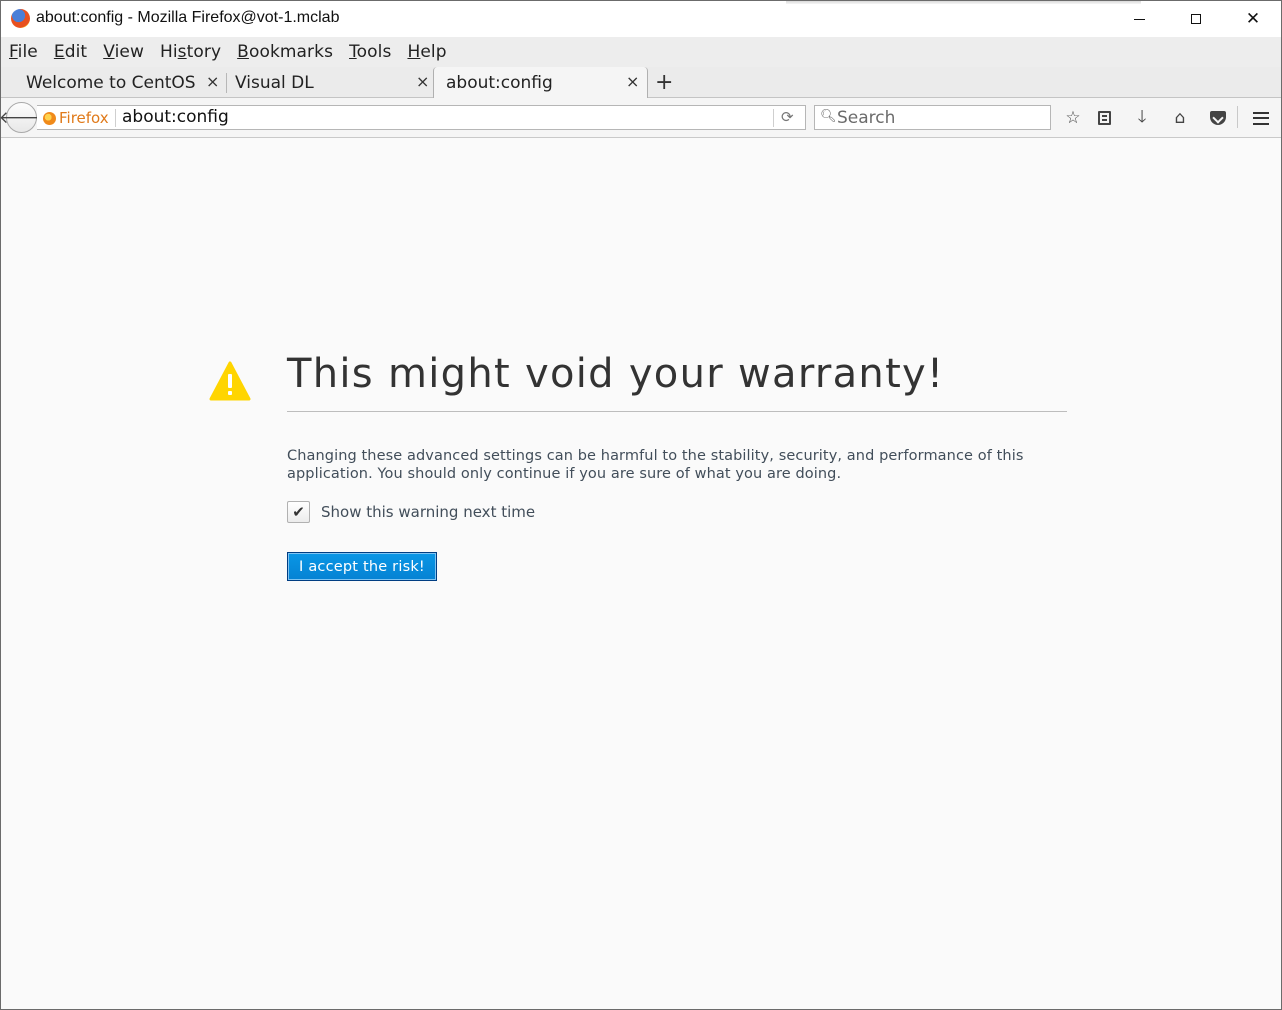 Image resolution: width=1282 pixels, height=1010 pixels. What do you see at coordinates (332, 82) in the screenshot?
I see `tab-visual-dl: Visual DL ×` at bounding box center [332, 82].